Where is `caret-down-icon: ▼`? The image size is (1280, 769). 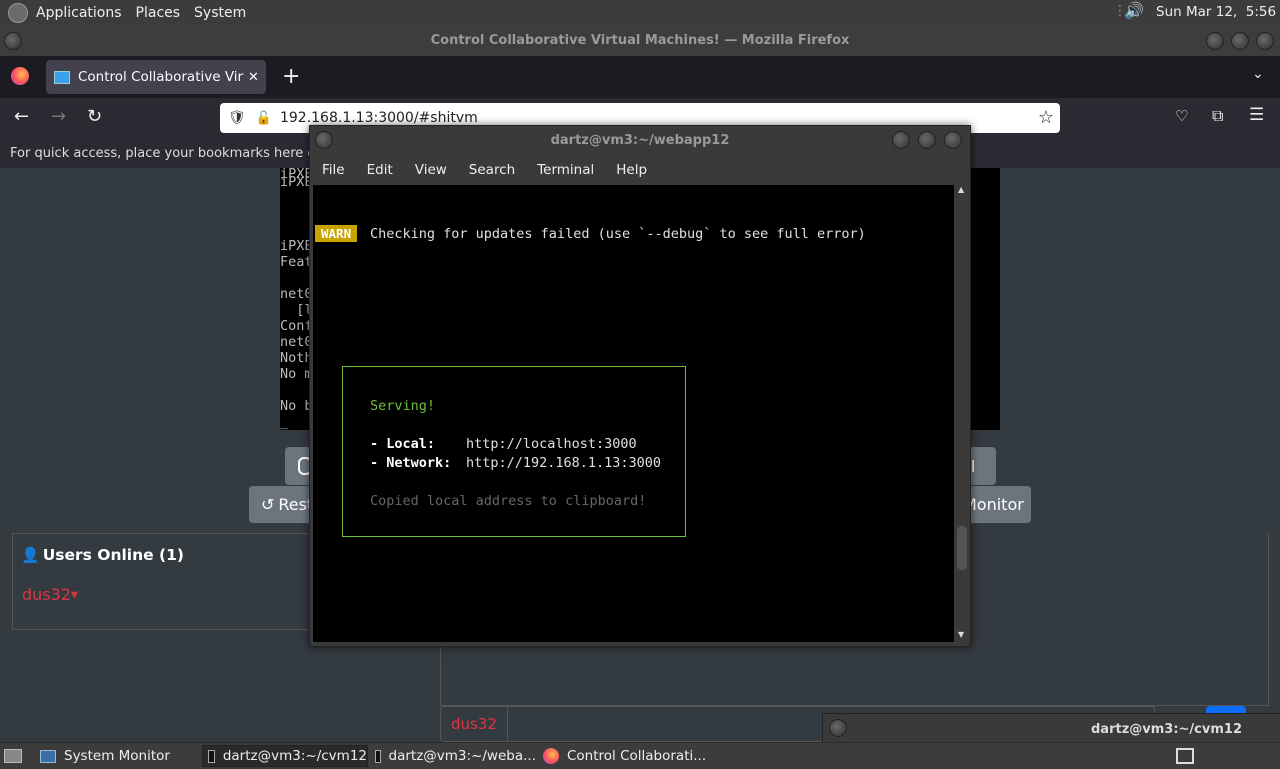
caret-down-icon: ▼ is located at coordinates (74, 595).